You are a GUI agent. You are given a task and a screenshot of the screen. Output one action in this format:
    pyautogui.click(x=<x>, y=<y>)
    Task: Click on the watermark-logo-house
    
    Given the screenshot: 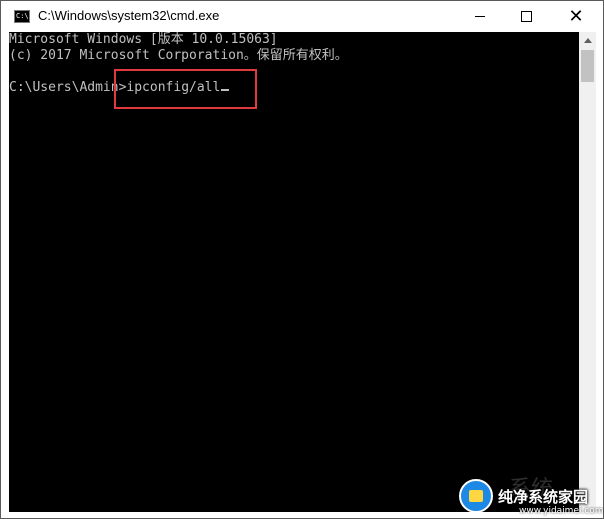 What is the action you would take?
    pyautogui.click(x=476, y=496)
    